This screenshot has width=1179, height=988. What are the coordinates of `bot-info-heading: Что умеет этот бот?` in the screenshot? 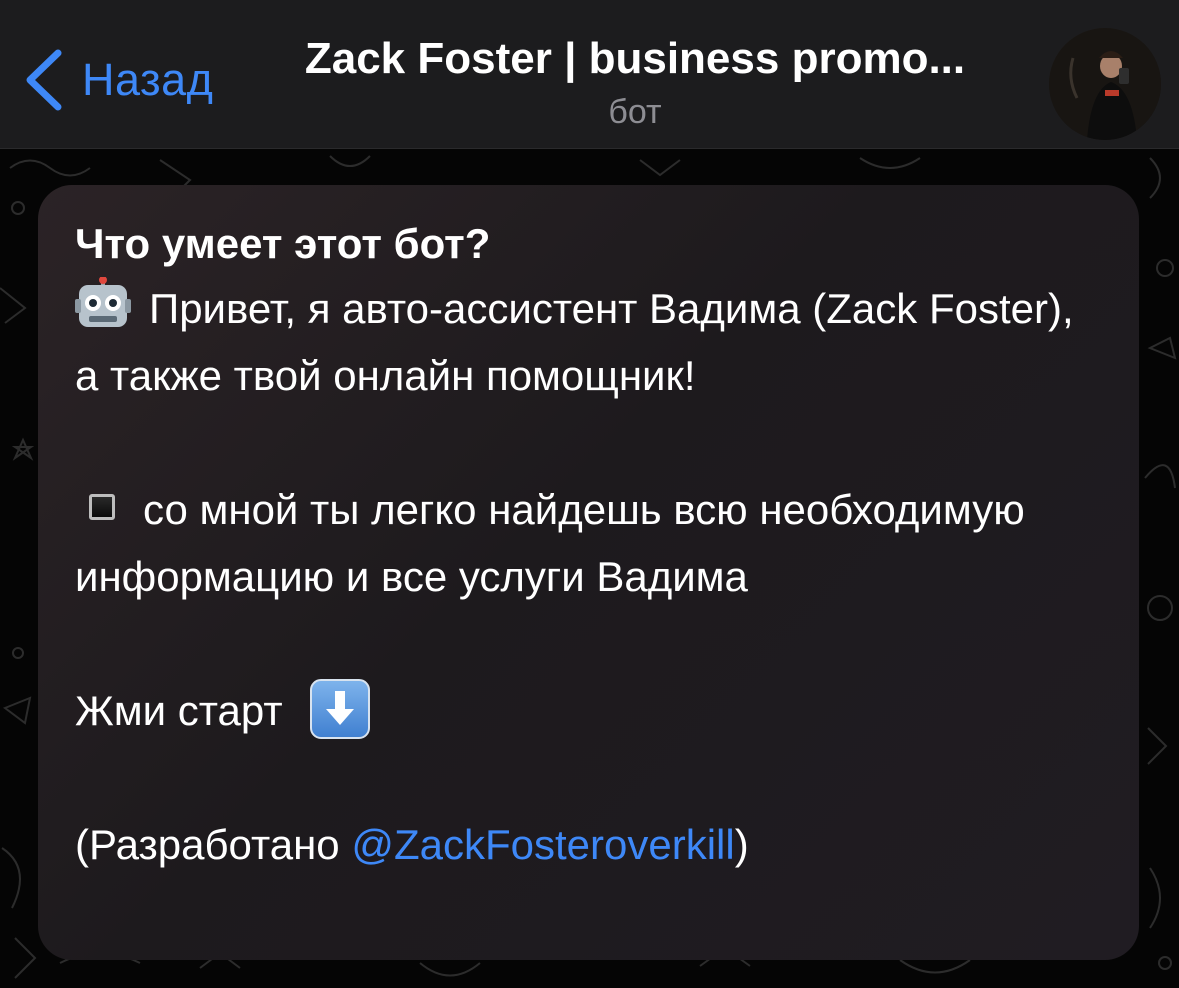 It's located at (283, 243).